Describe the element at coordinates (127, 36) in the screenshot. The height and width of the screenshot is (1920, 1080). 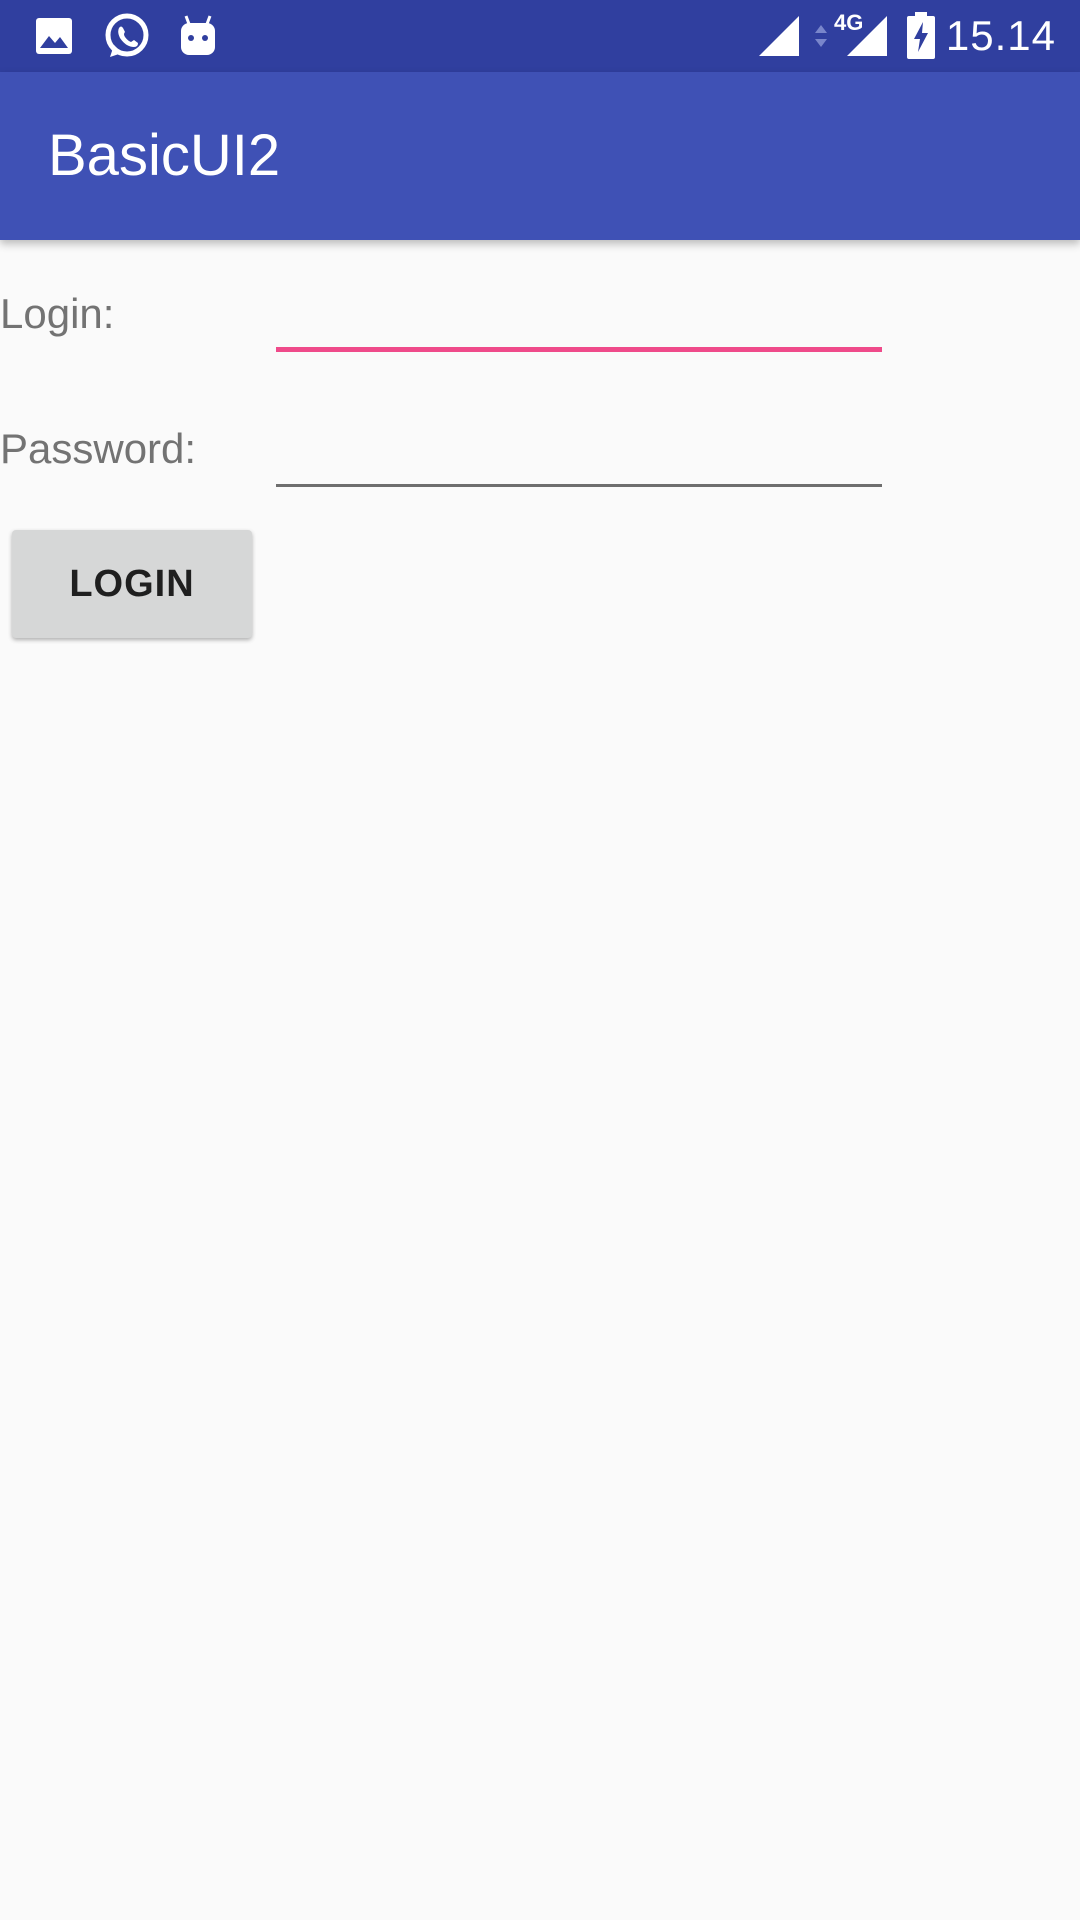
I see `whatsapp-icon` at that location.